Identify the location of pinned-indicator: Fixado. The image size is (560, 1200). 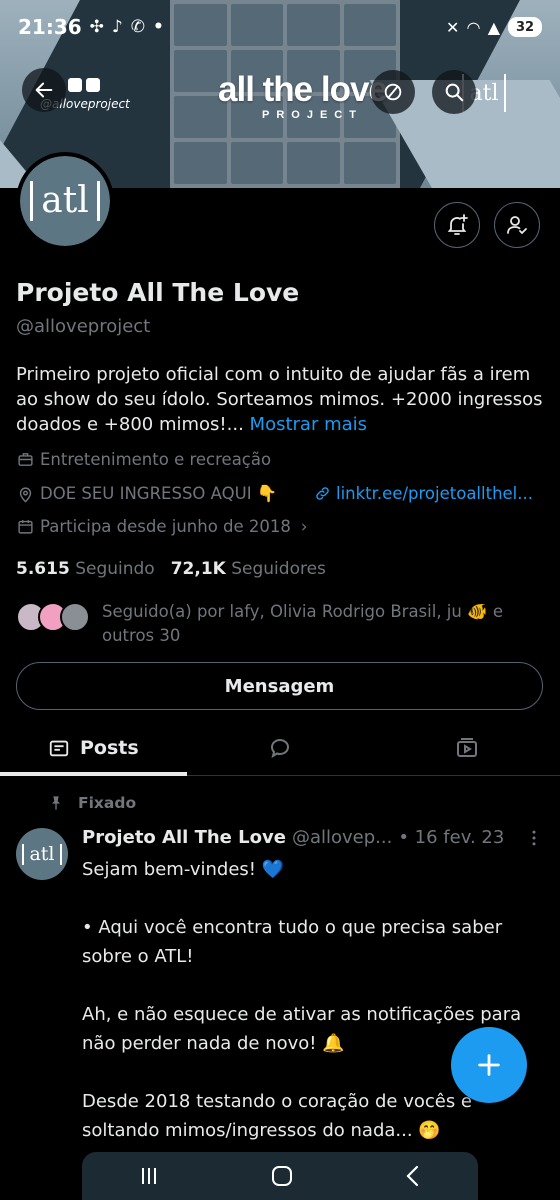
(92, 803).